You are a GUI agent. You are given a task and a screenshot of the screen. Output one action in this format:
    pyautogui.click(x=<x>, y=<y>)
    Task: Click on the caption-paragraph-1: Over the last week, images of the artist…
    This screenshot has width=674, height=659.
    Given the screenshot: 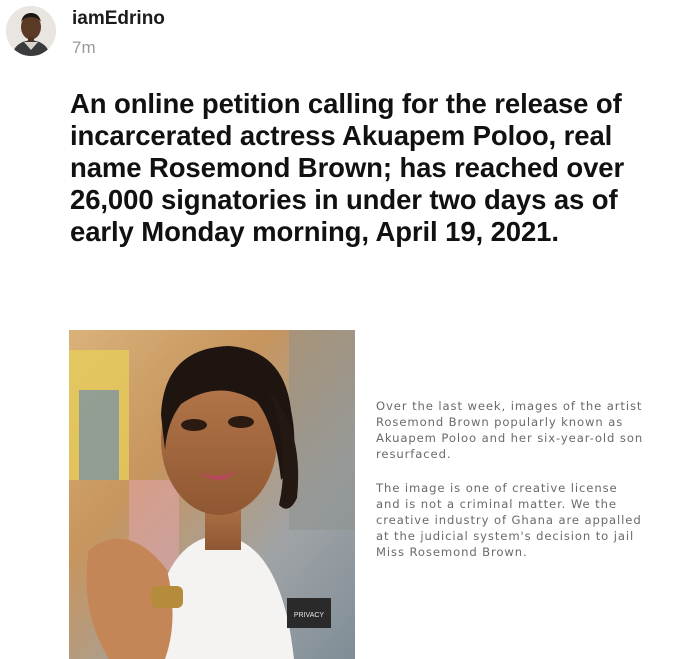 What is the action you would take?
    pyautogui.click(x=510, y=430)
    